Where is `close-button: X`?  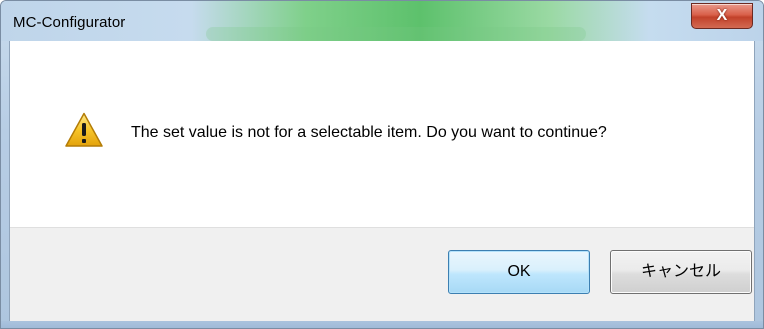
close-button: X is located at coordinates (722, 16).